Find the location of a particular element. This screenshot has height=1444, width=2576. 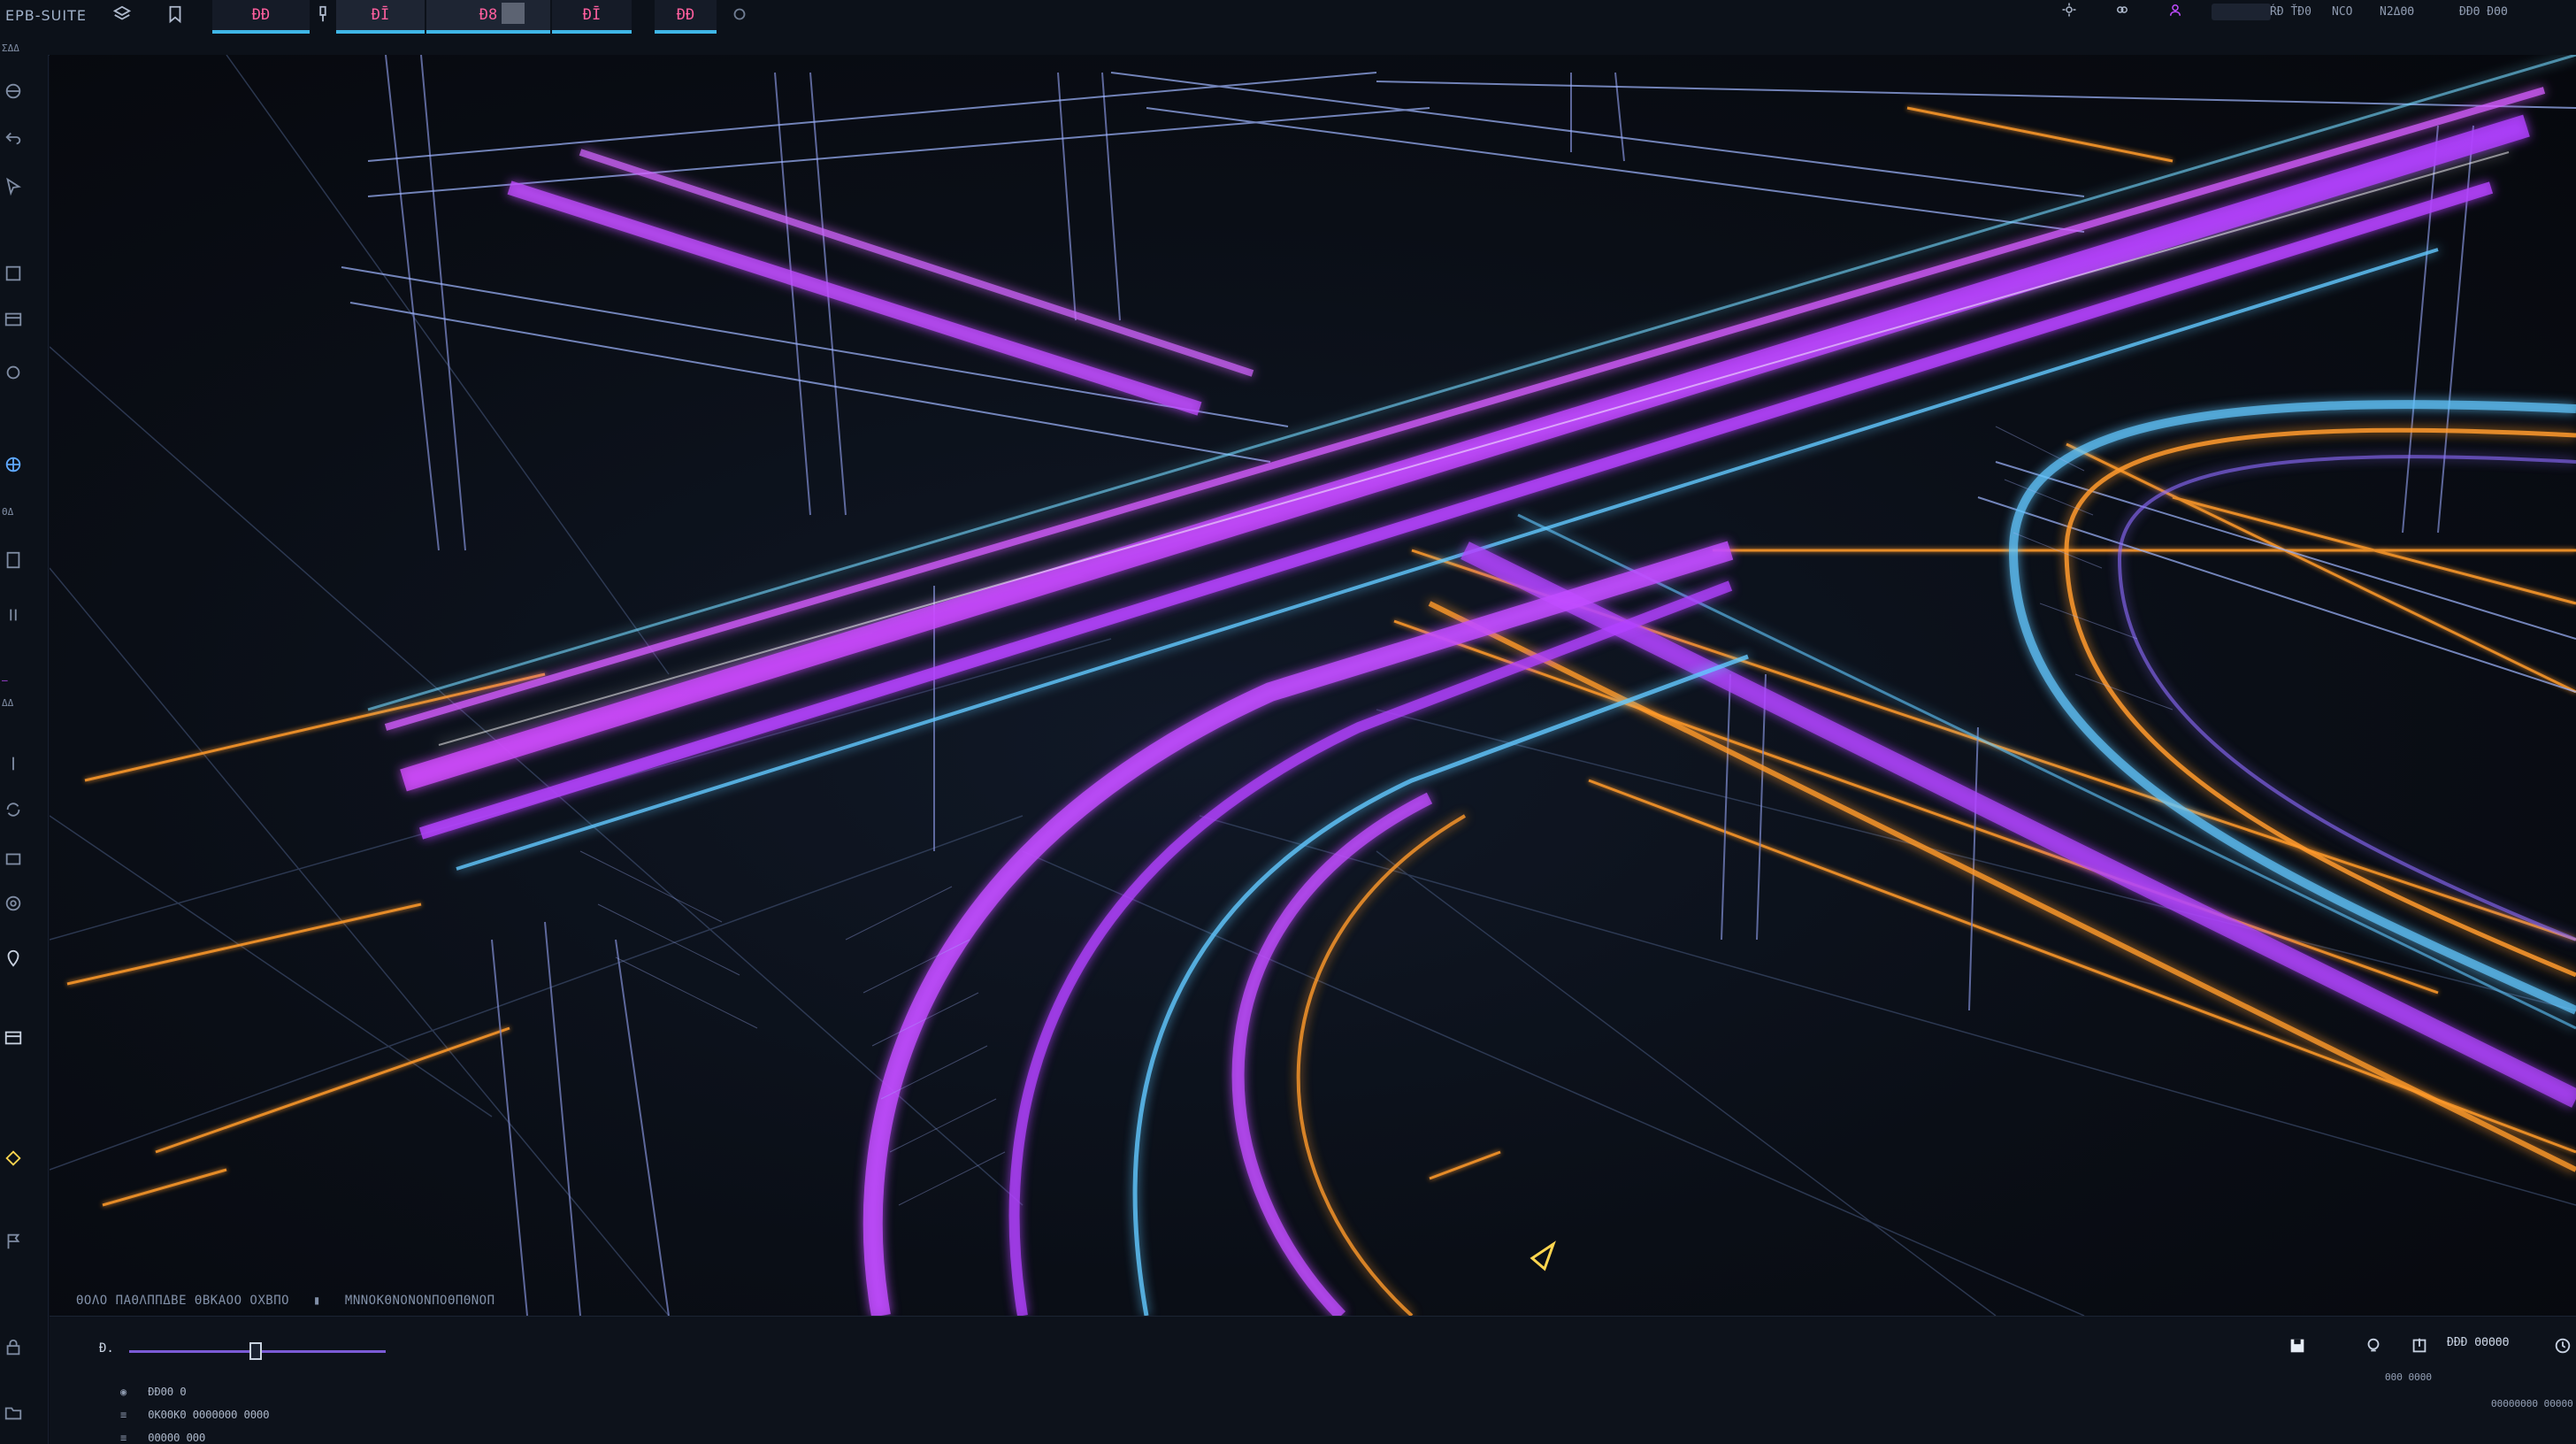

status-item-2: ŔĐ ŤĐ0 is located at coordinates (2291, 11).